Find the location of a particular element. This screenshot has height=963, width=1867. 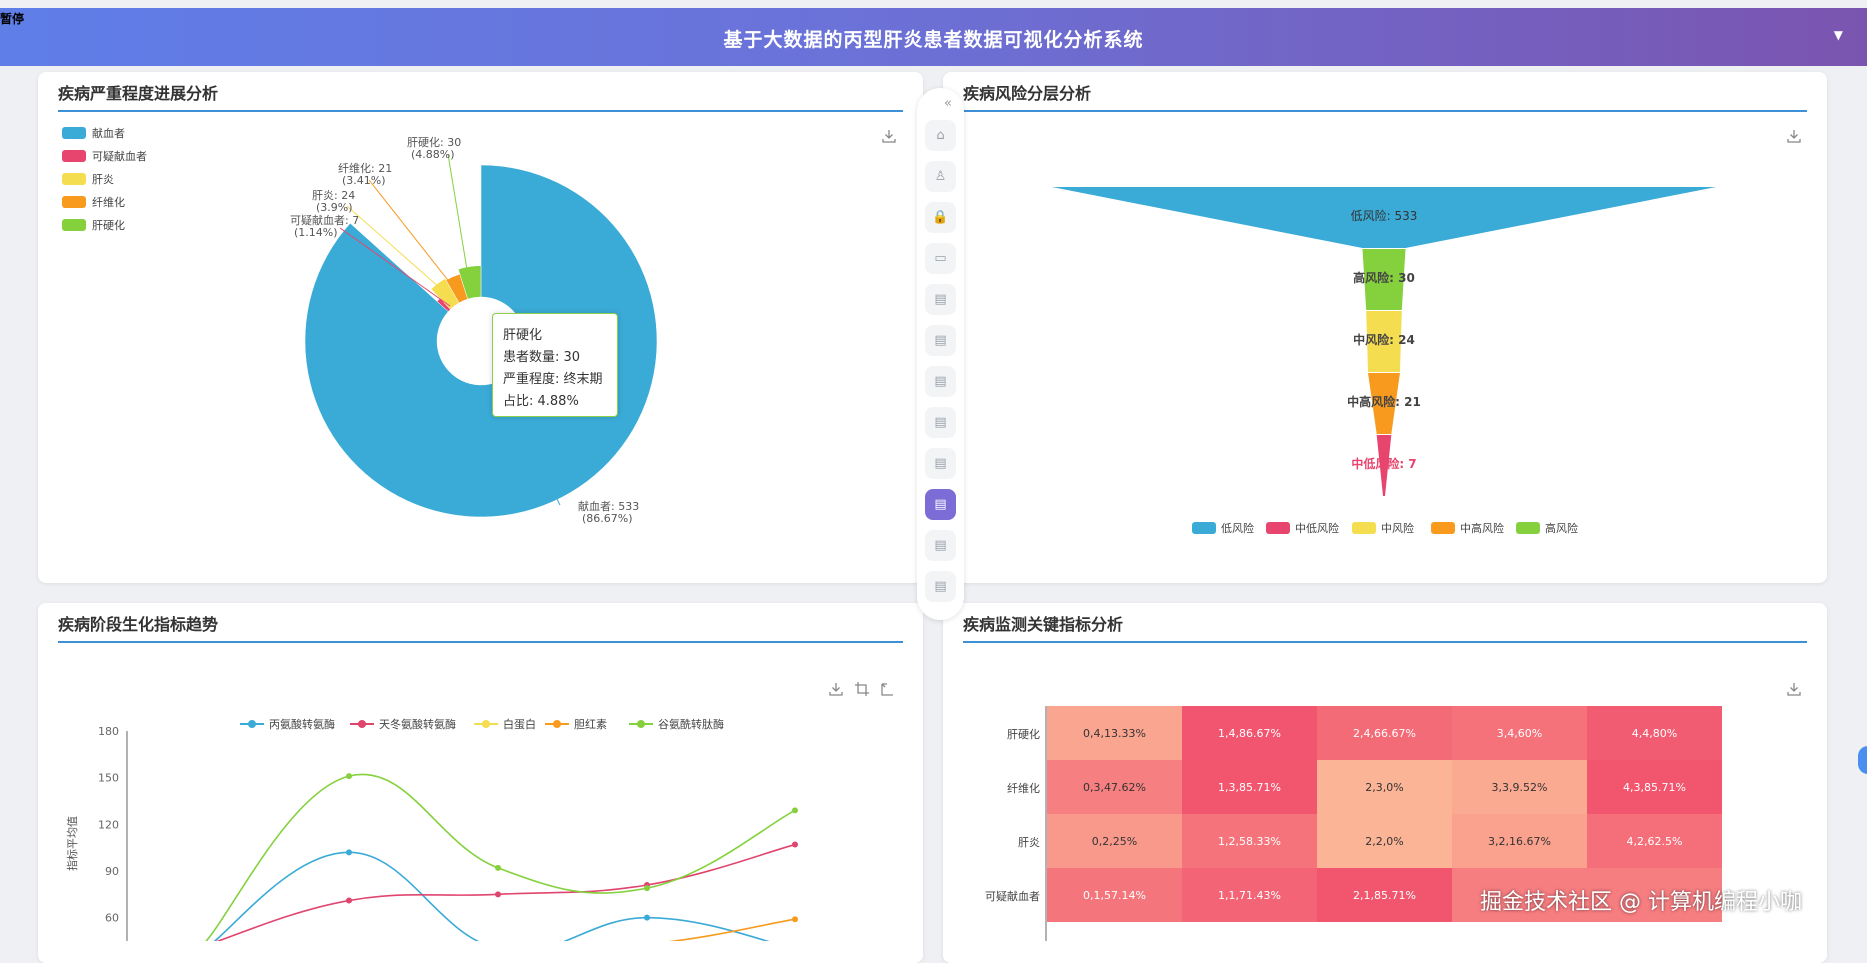

heatmap-cell: 4,2,62.5% is located at coordinates (1654, 841).